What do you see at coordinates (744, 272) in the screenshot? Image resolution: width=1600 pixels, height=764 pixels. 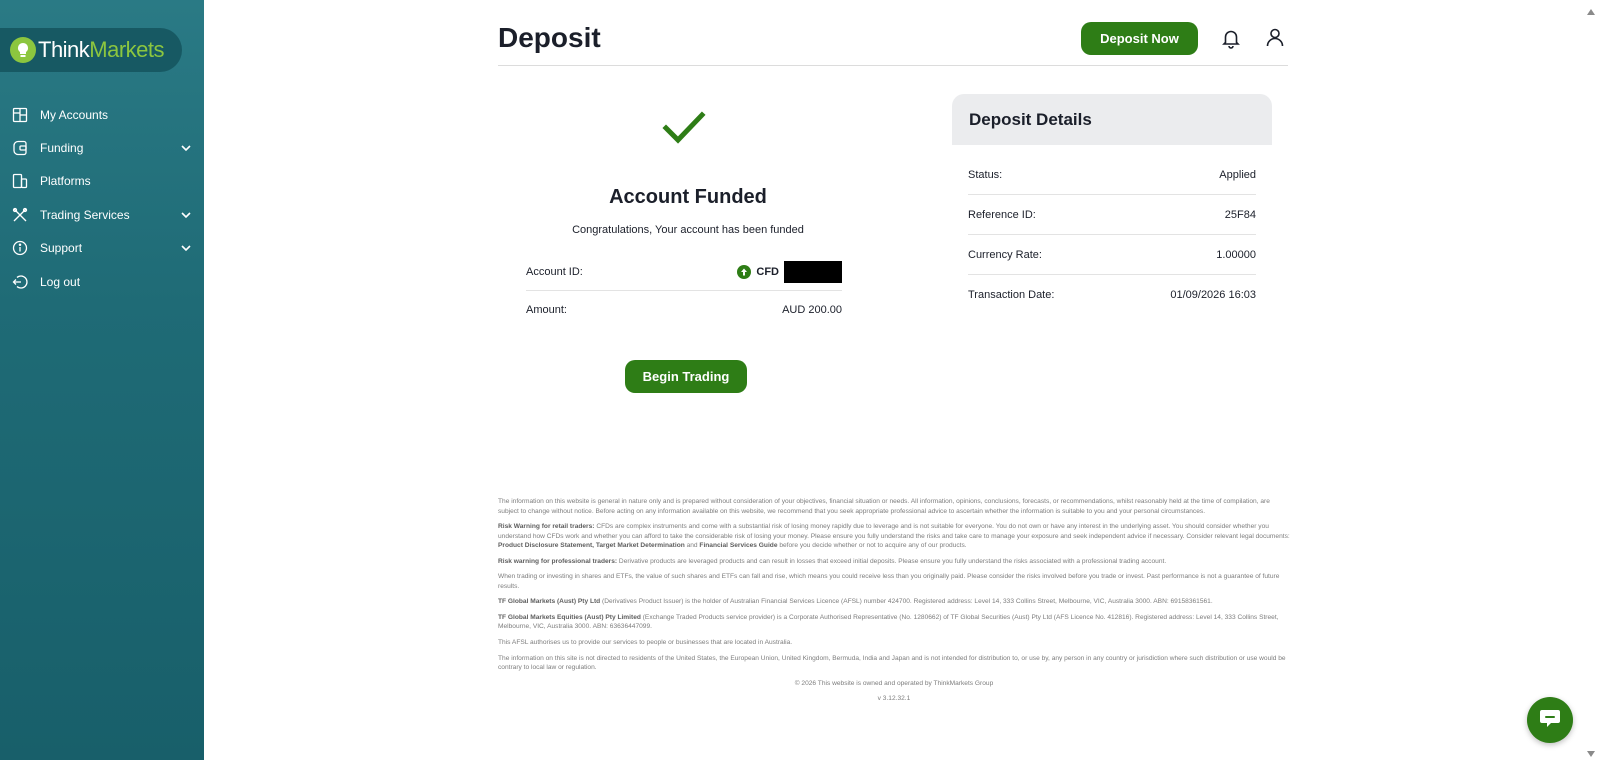 I see `account-badge-icon` at bounding box center [744, 272].